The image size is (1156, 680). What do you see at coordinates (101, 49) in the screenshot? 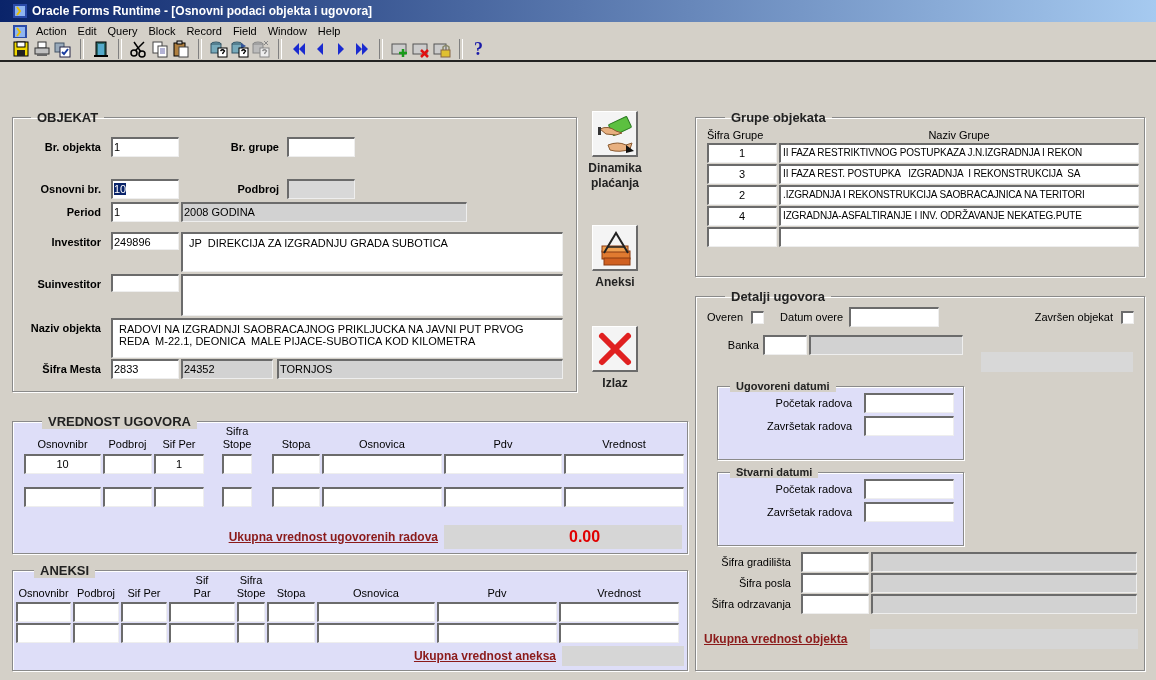
I see `door-icon` at bounding box center [101, 49].